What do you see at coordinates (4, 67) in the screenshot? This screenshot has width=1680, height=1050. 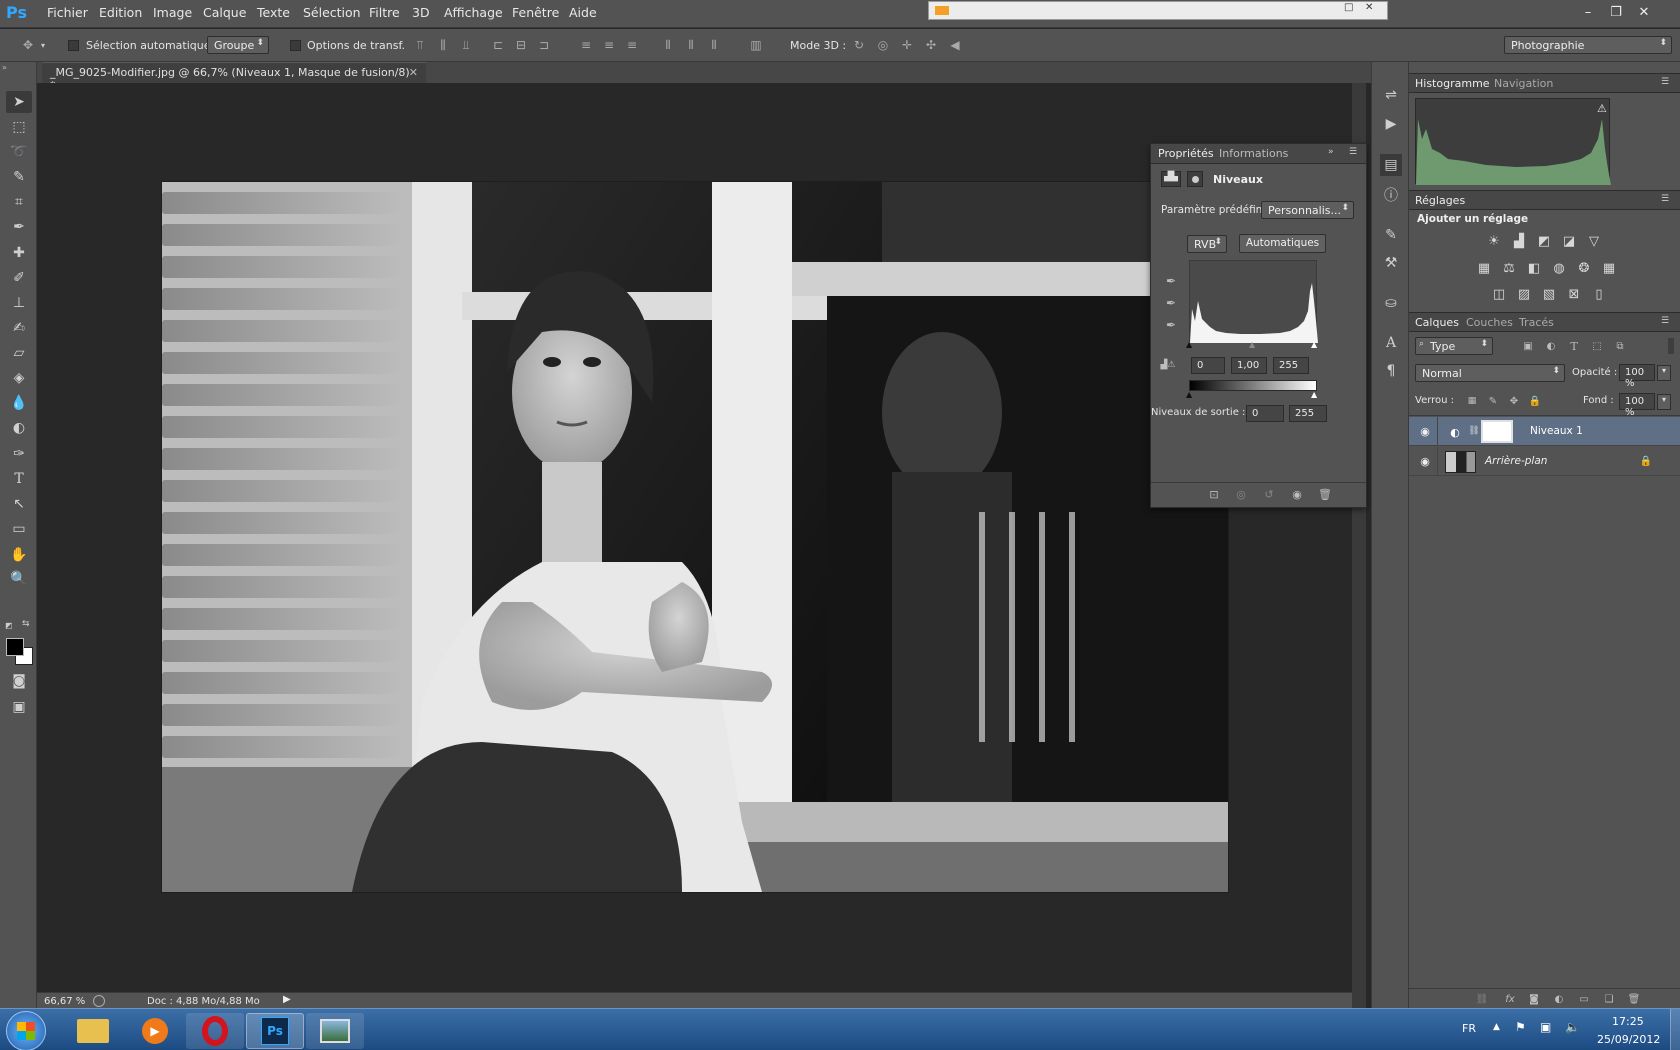 I see `collapse-icon: »` at bounding box center [4, 67].